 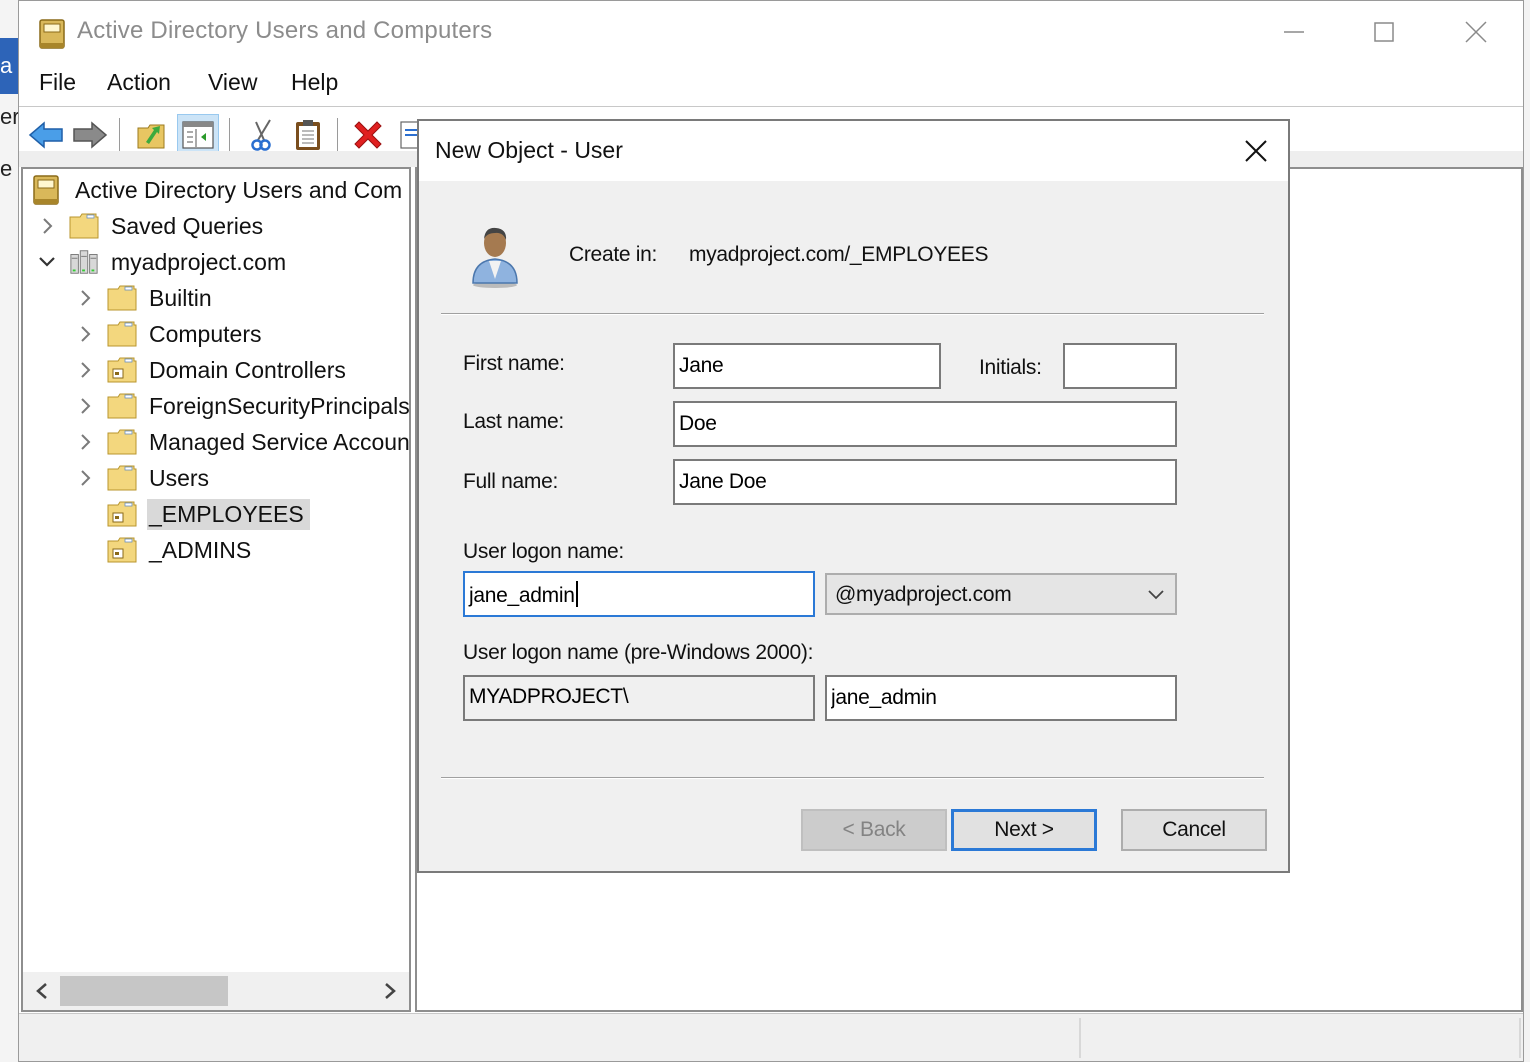 I want to click on tree-item-label: _ADMINS, so click(x=200, y=549).